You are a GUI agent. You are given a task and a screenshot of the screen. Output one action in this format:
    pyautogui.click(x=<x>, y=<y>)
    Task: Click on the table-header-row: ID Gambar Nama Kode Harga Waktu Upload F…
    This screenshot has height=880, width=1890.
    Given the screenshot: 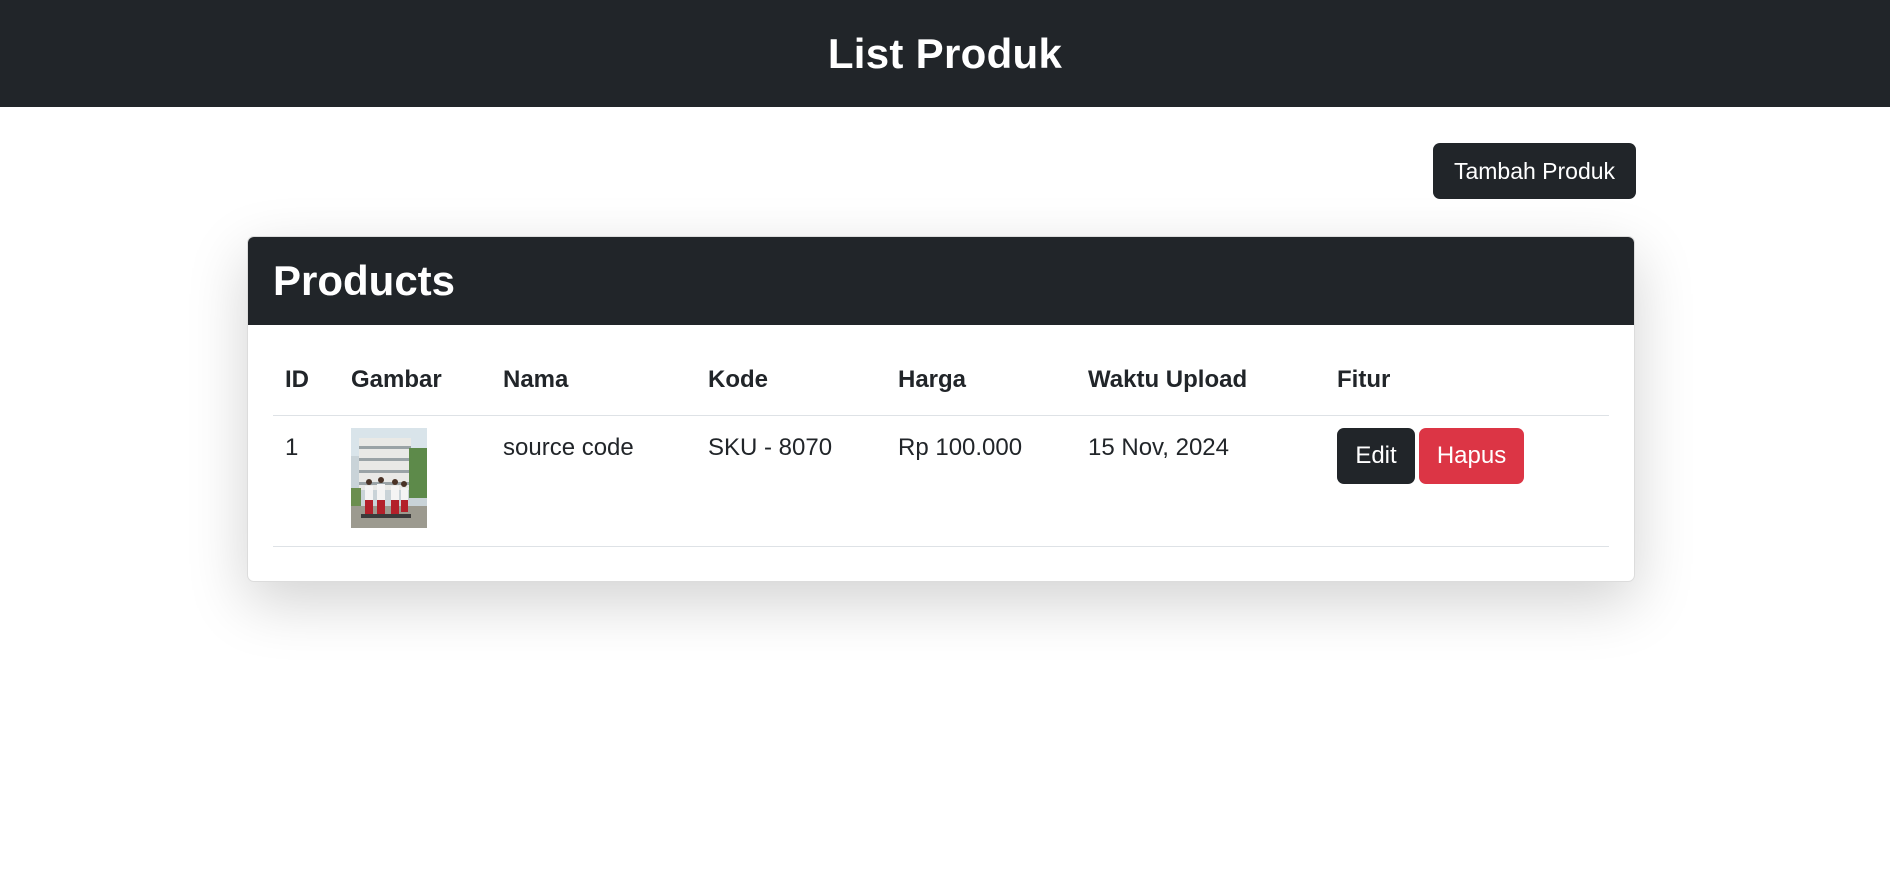 What is the action you would take?
    pyautogui.click(x=941, y=380)
    